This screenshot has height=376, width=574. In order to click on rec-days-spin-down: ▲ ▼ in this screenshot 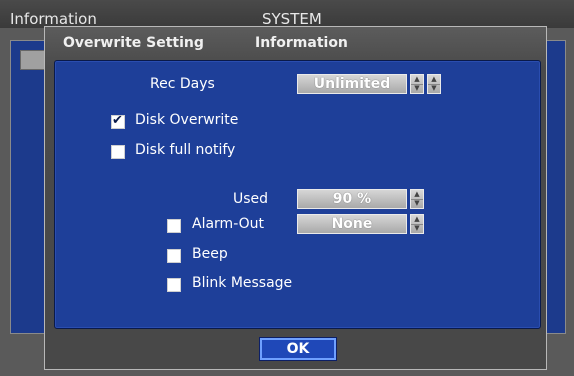, I will do `click(417, 84)`.